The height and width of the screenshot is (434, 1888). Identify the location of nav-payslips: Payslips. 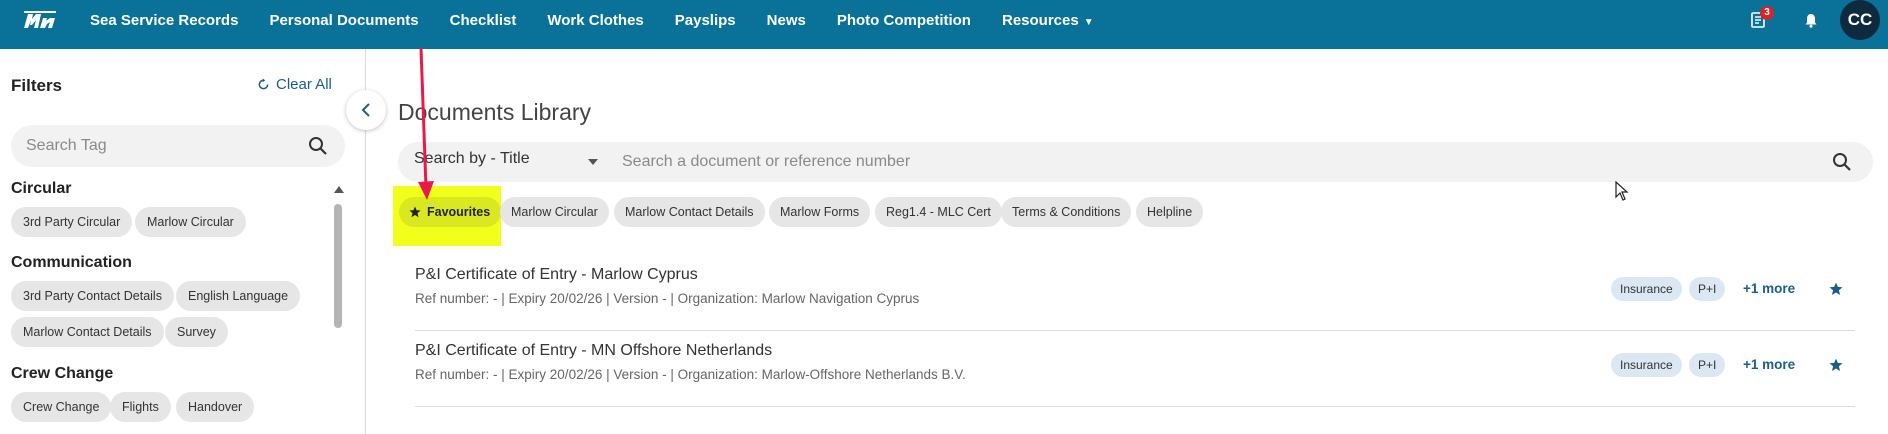
(705, 20).